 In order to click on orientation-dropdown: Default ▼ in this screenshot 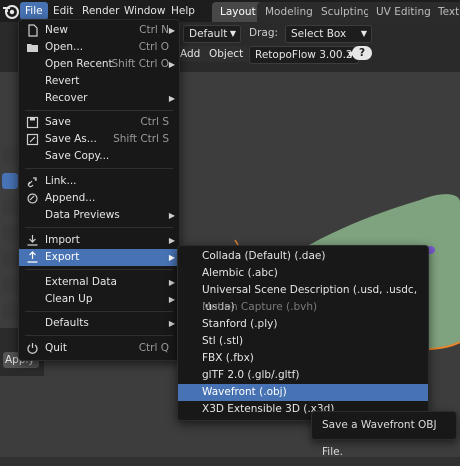, I will do `click(212, 34)`.